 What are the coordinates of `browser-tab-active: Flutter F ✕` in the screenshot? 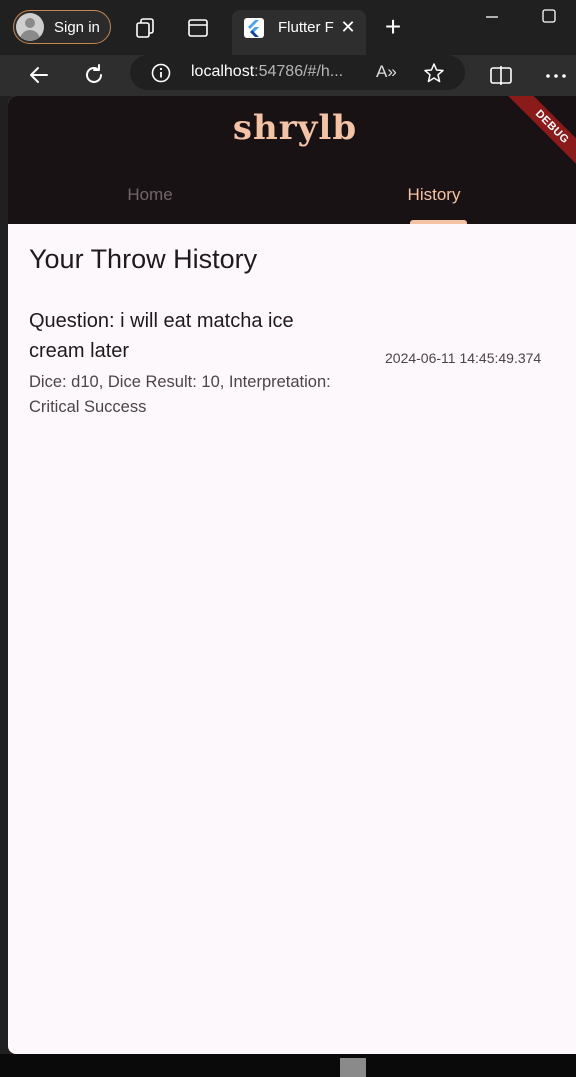 It's located at (299, 32).